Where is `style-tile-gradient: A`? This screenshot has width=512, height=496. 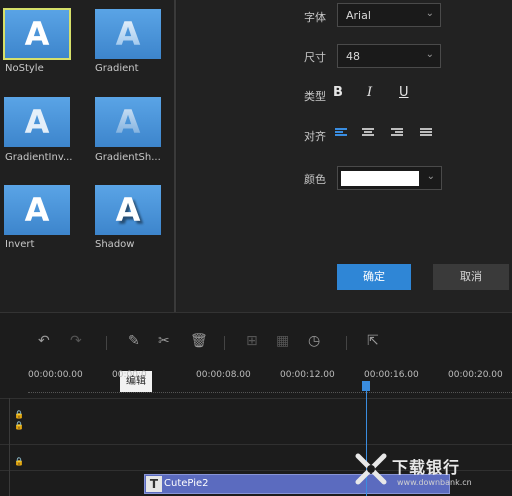
style-tile-gradient: A is located at coordinates (128, 34).